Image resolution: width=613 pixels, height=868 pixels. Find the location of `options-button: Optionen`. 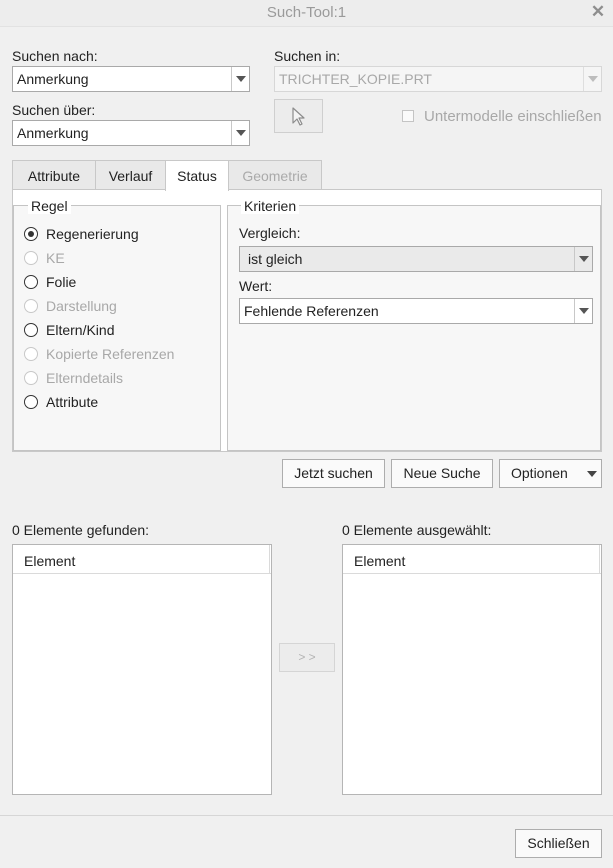

options-button: Optionen is located at coordinates (550, 473).